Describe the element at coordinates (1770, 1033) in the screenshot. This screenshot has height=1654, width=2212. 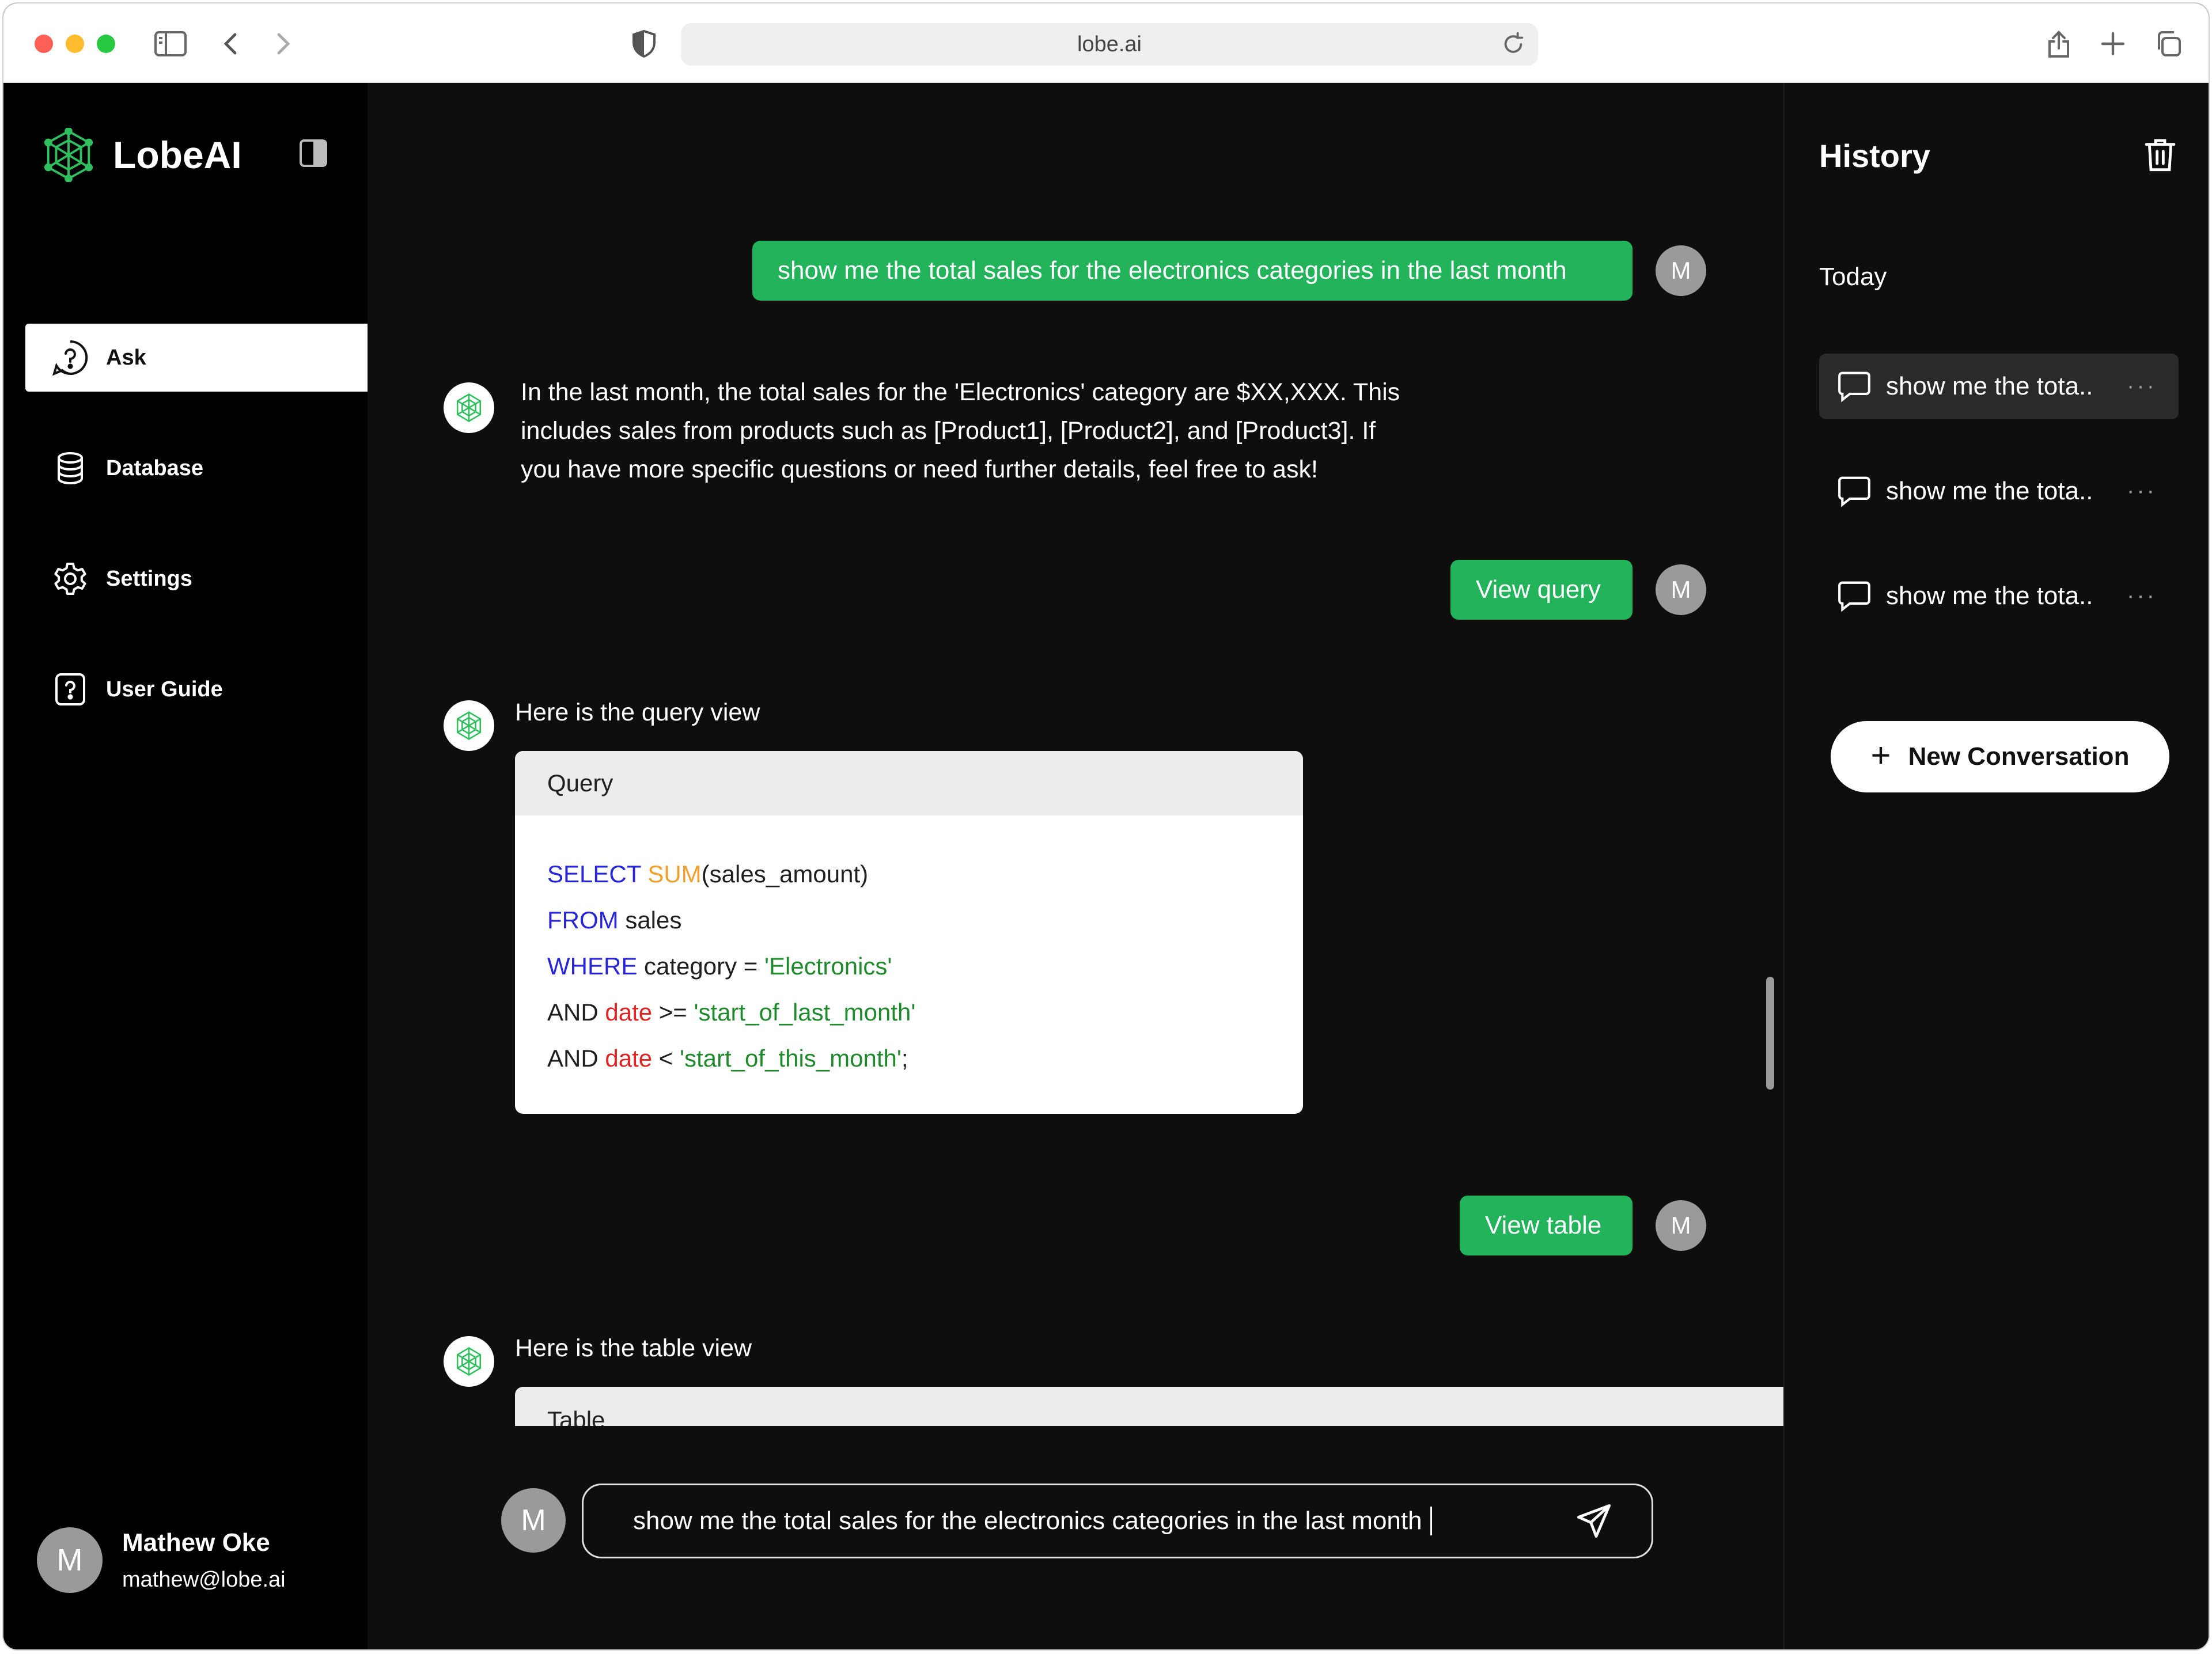
I see `chat-scrollbar` at that location.